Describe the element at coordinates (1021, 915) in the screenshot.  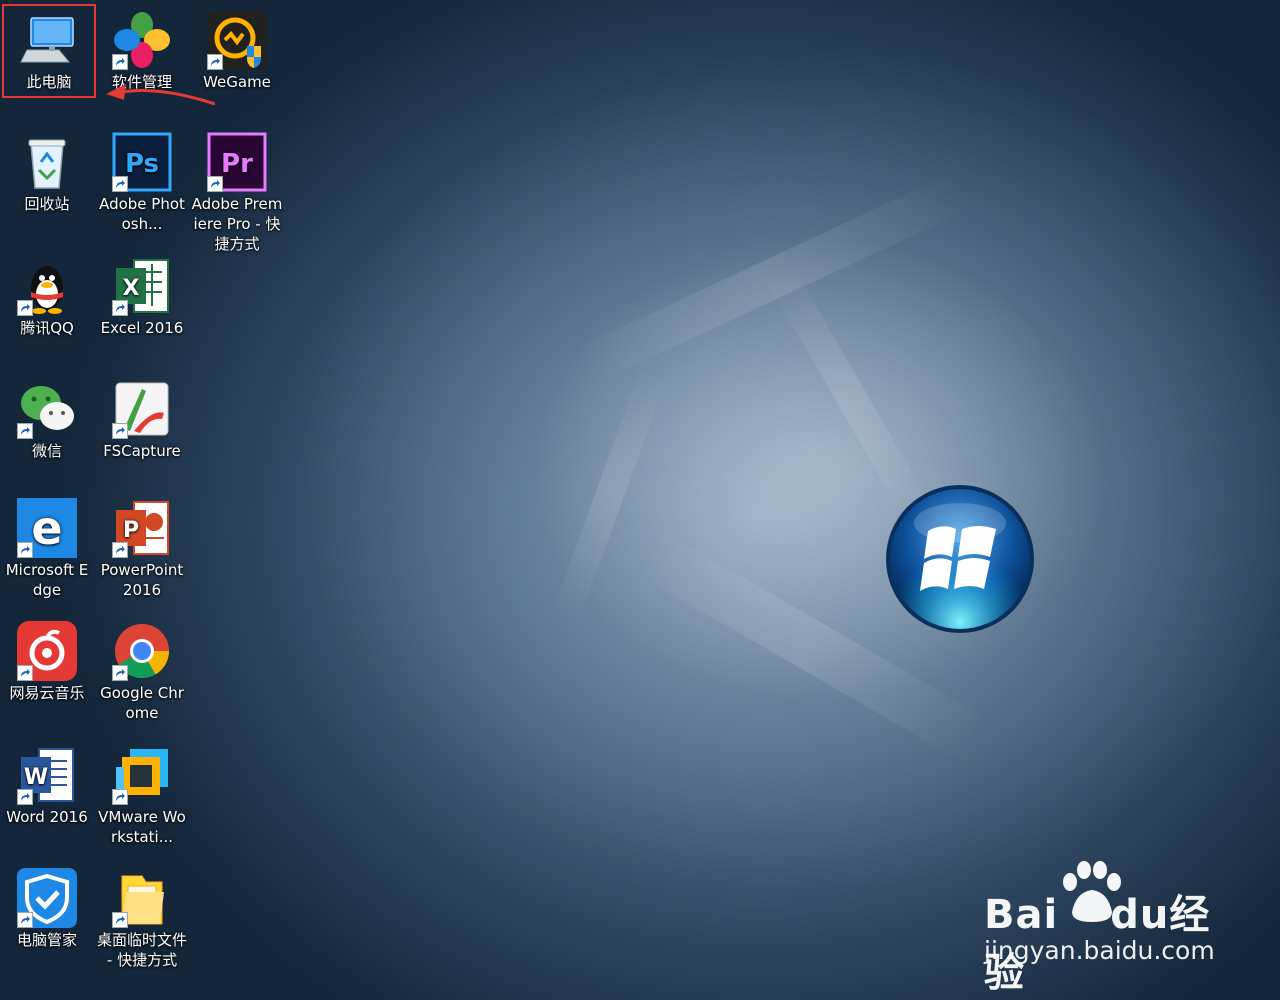
I see `watermark-brand-left: Bai` at that location.